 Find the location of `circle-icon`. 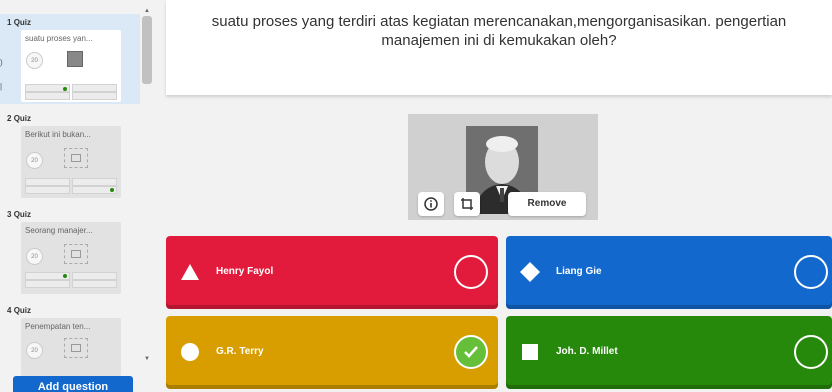

circle-icon is located at coordinates (190, 352).